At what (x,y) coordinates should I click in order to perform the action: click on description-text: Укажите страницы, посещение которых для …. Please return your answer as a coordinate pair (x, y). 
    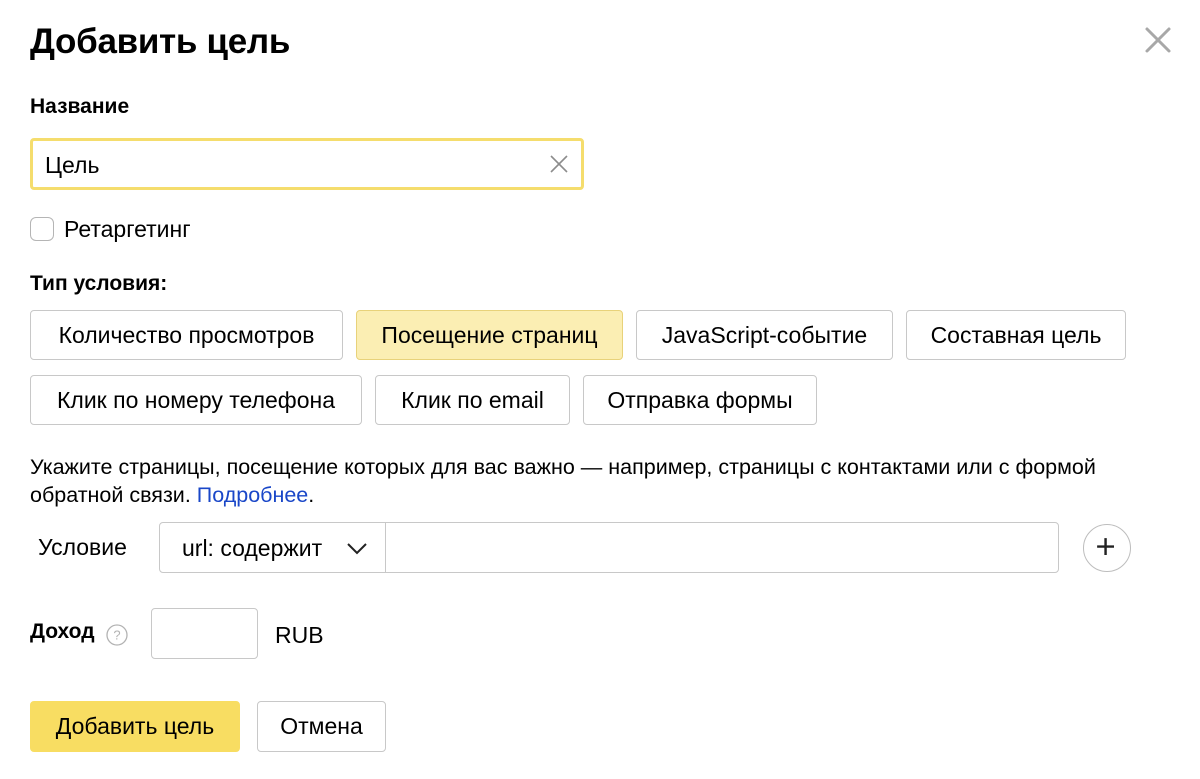
    Looking at the image, I should click on (563, 481).